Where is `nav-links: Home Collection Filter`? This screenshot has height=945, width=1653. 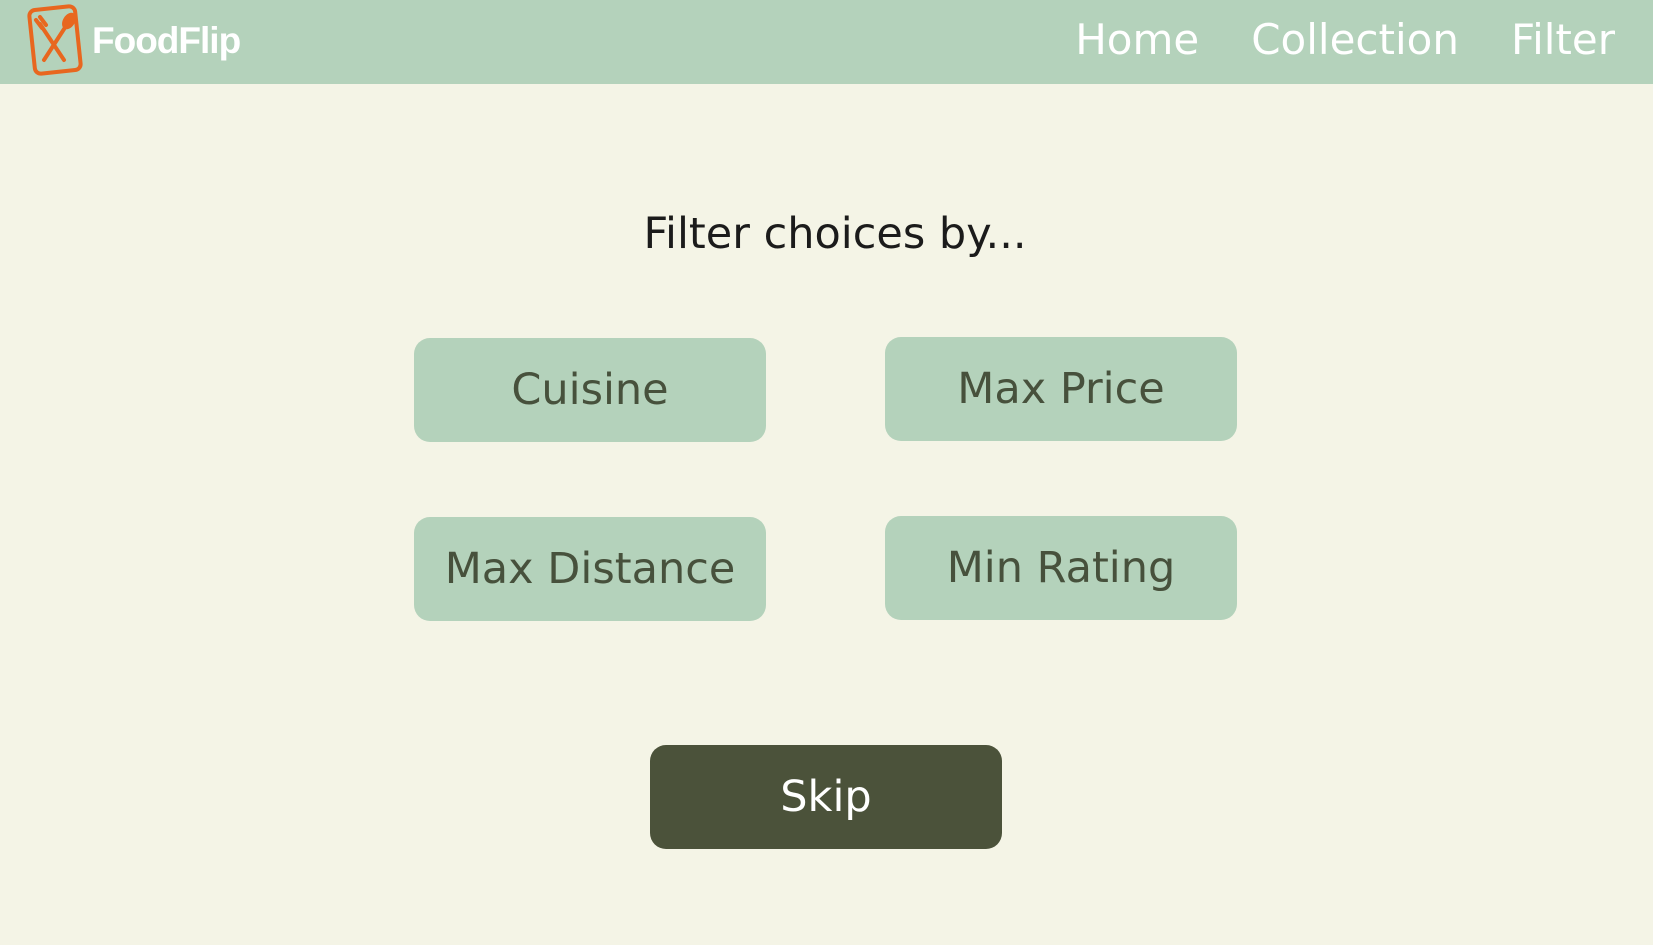 nav-links: Home Collection Filter is located at coordinates (1345, 40).